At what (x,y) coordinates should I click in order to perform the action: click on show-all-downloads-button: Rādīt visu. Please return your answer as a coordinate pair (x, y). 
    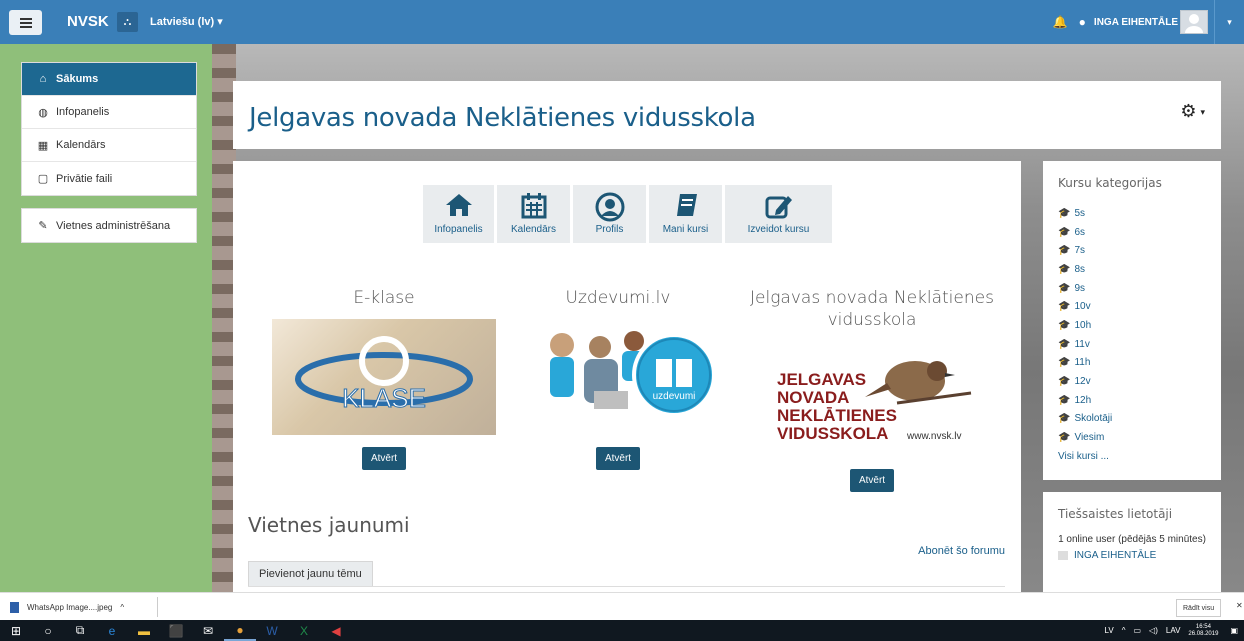
    Looking at the image, I should click on (1199, 608).